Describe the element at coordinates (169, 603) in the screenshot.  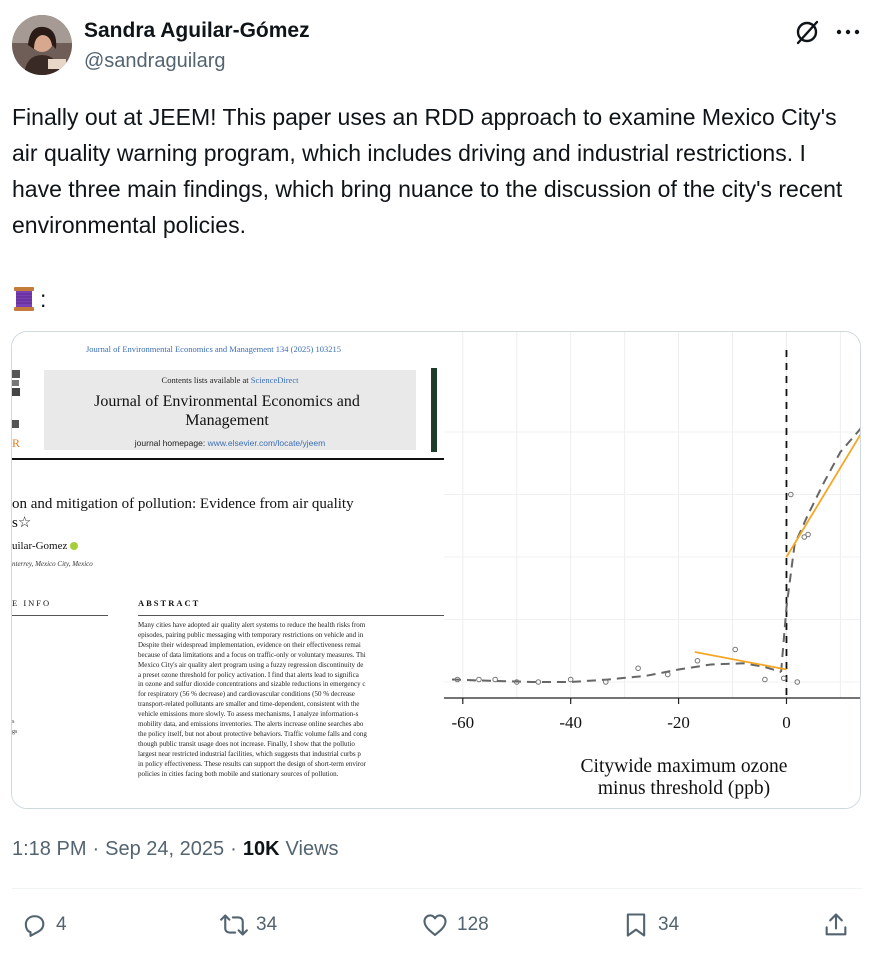
I see `abstract-heading: ABSTRACT` at that location.